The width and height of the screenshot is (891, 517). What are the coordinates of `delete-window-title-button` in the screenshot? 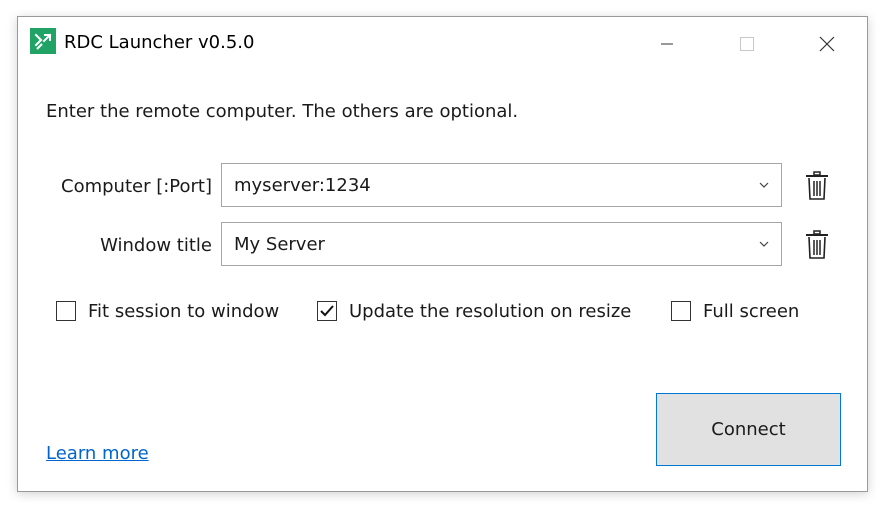 It's located at (817, 245).